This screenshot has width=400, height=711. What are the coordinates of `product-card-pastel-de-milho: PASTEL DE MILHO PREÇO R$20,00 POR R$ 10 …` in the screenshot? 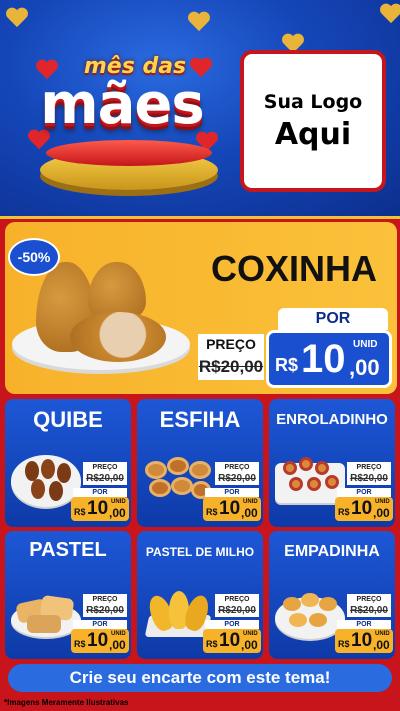 It's located at (200, 595).